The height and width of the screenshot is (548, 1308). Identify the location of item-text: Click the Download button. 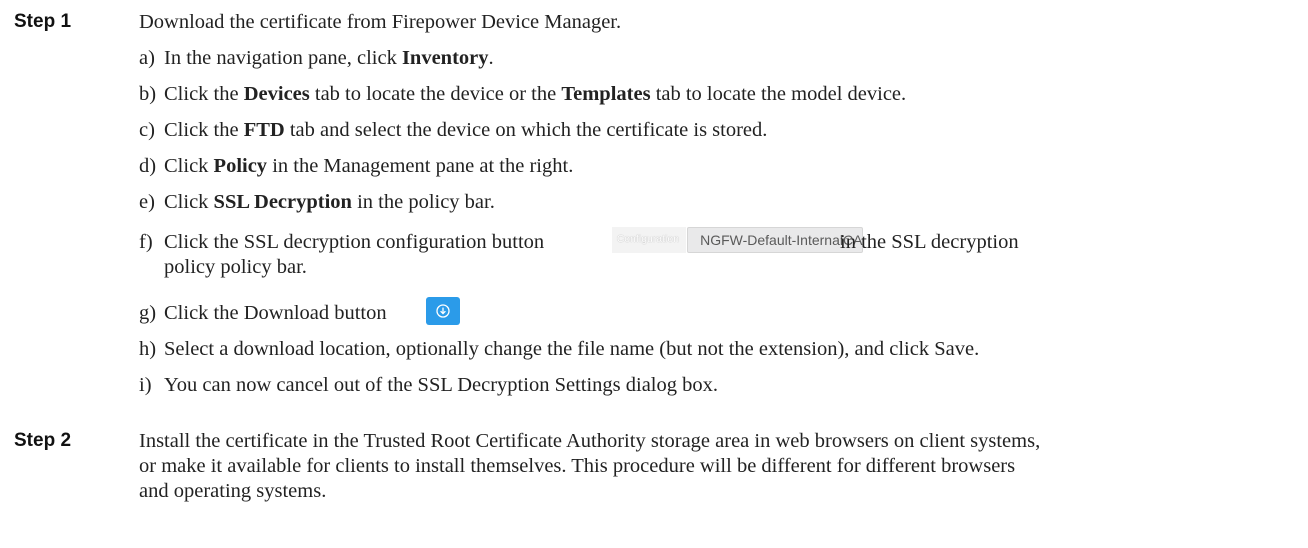
(275, 313).